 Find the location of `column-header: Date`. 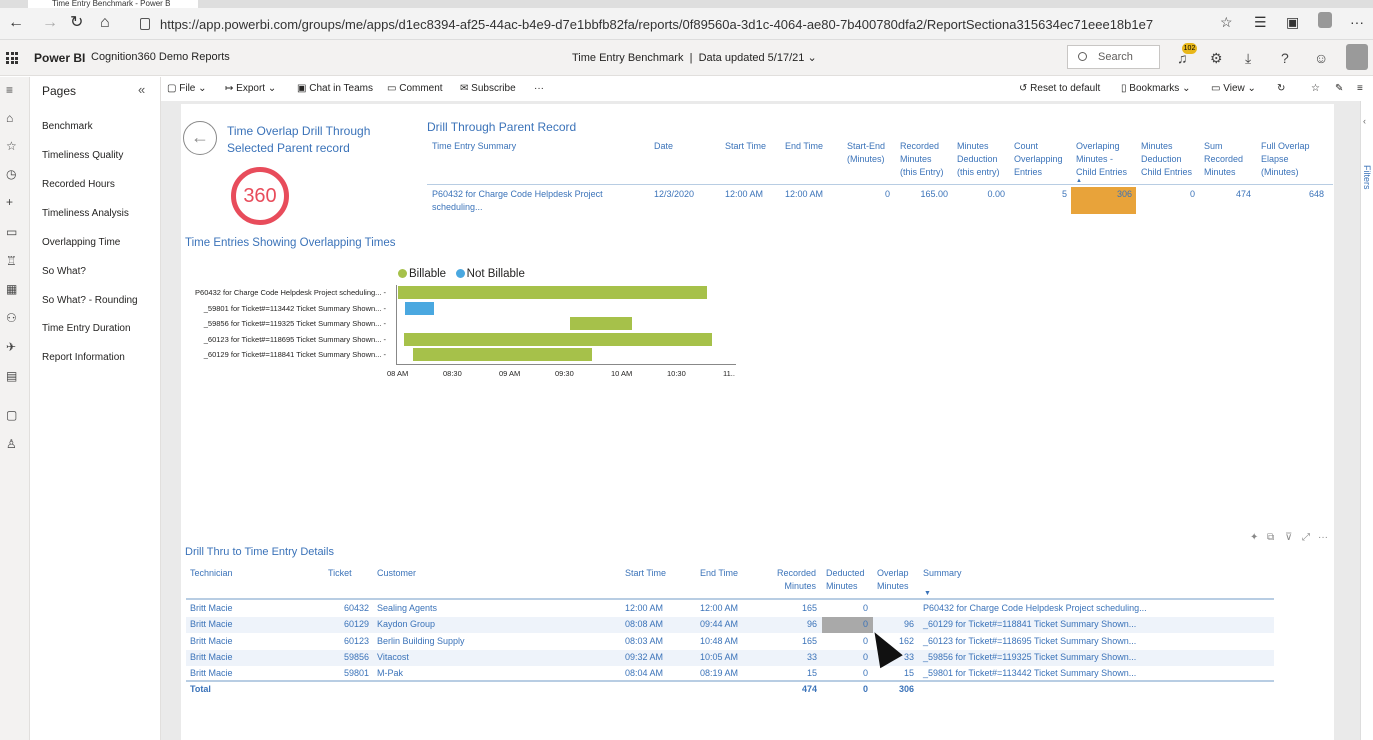

column-header: Date is located at coordinates (663, 146).